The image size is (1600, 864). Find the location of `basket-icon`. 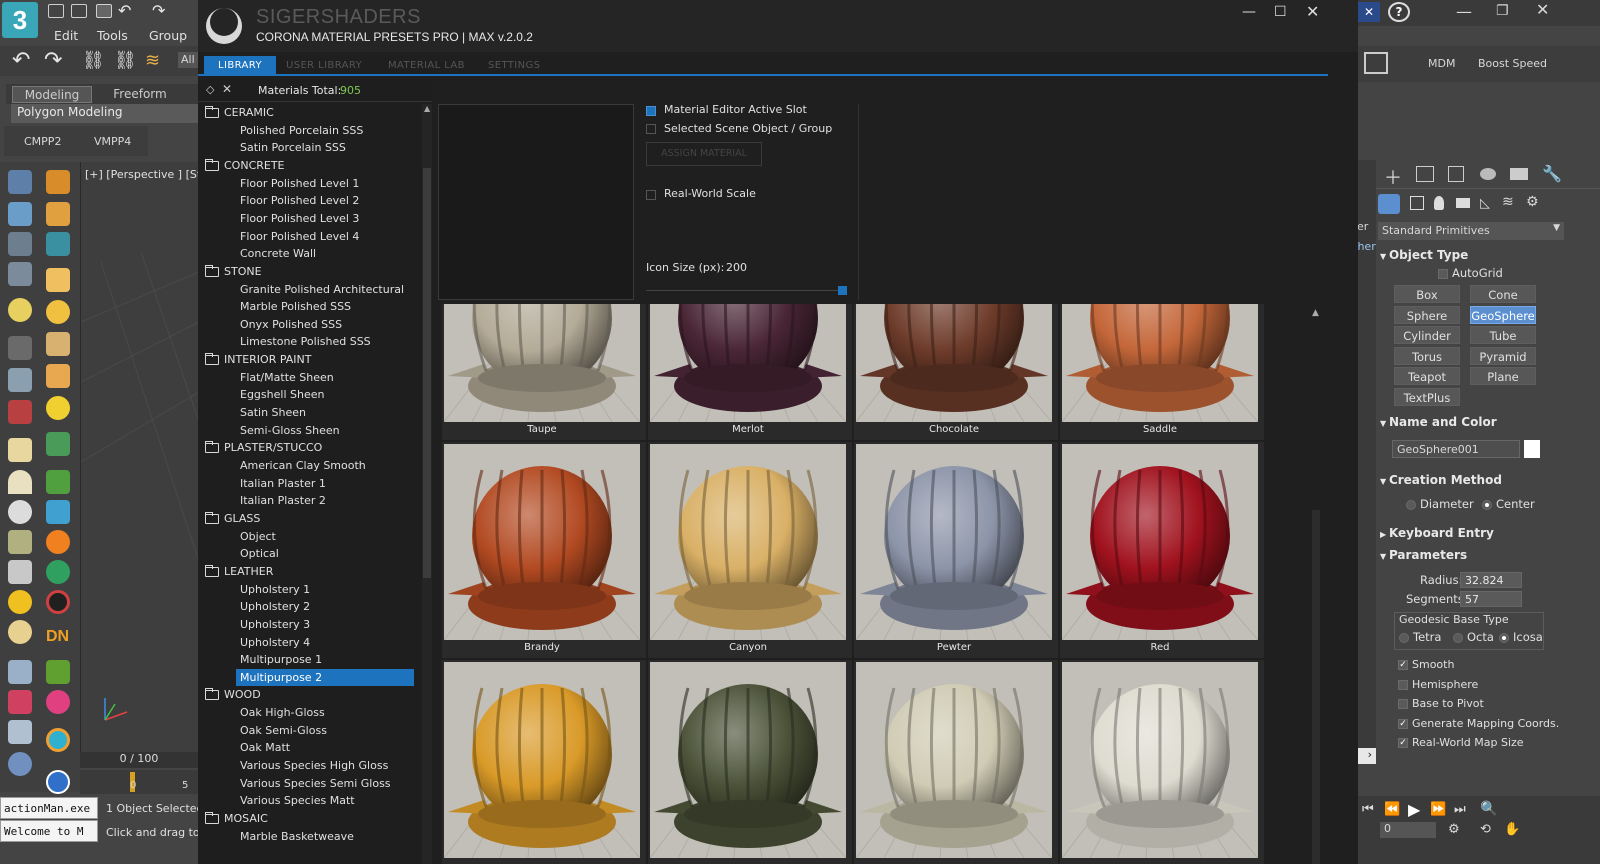

basket-icon is located at coordinates (20, 542).